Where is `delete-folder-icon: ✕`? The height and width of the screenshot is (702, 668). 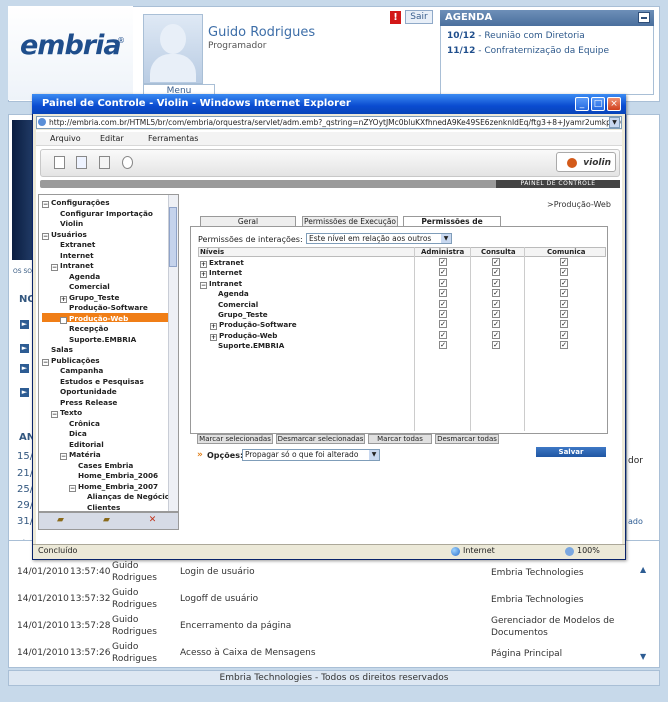 delete-folder-icon: ✕ is located at coordinates (152, 520).